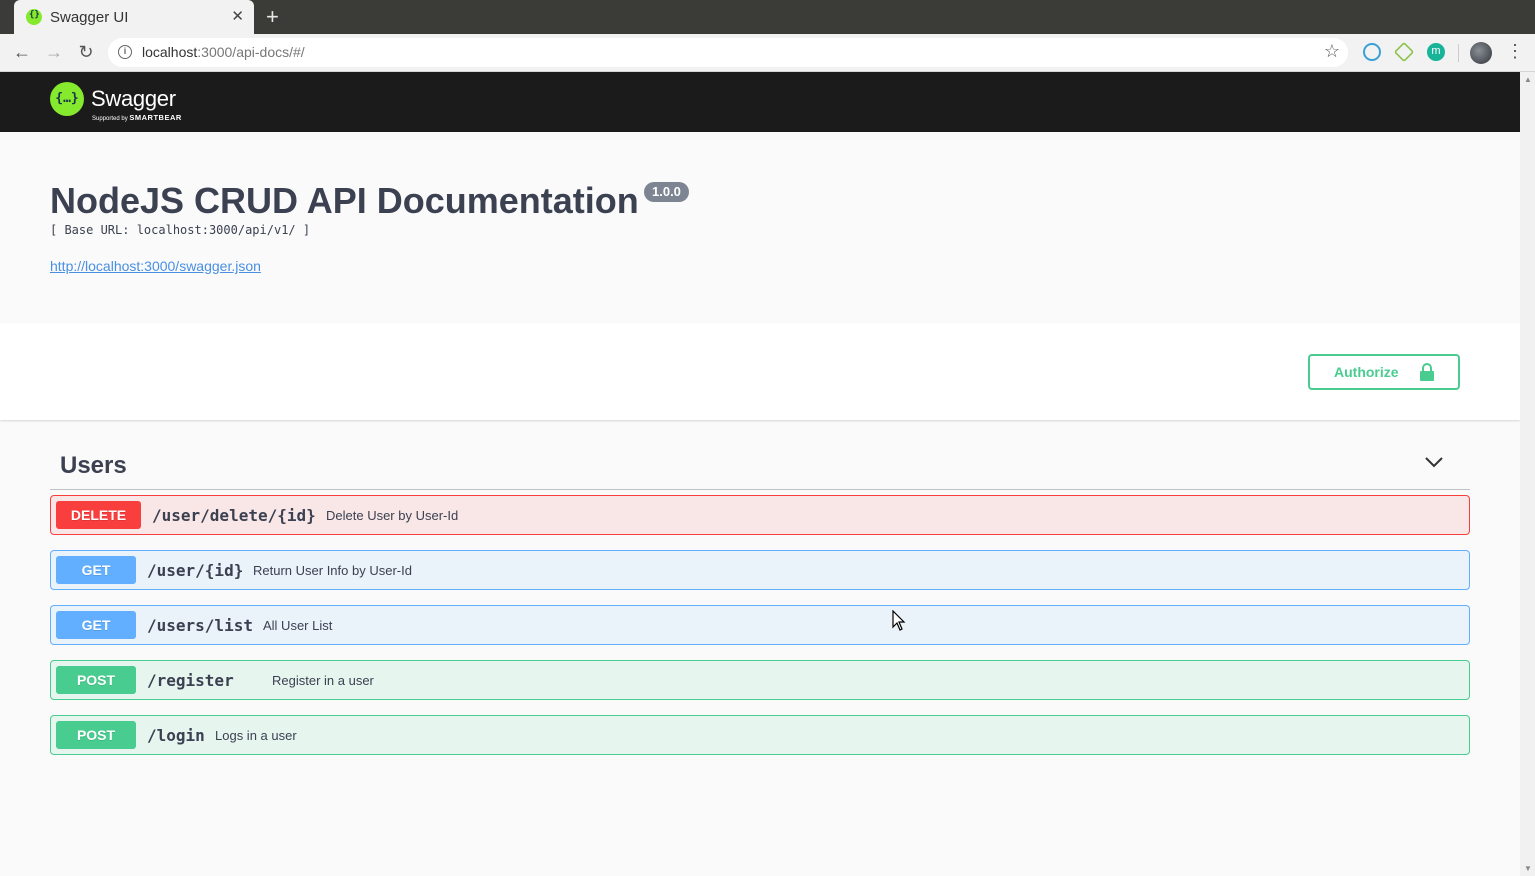 This screenshot has width=1535, height=876. Describe the element at coordinates (195, 570) in the screenshot. I see `operation-path: /user/{id}` at that location.